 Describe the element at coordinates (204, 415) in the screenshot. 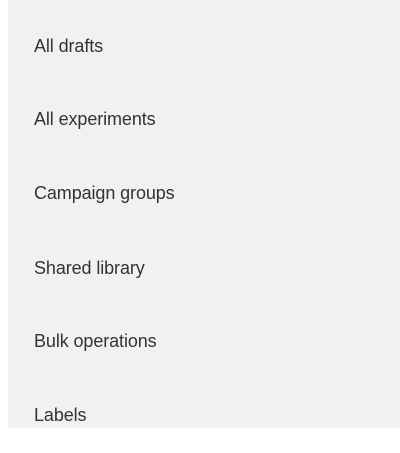

I see `menu-item-labels: Labels` at that location.